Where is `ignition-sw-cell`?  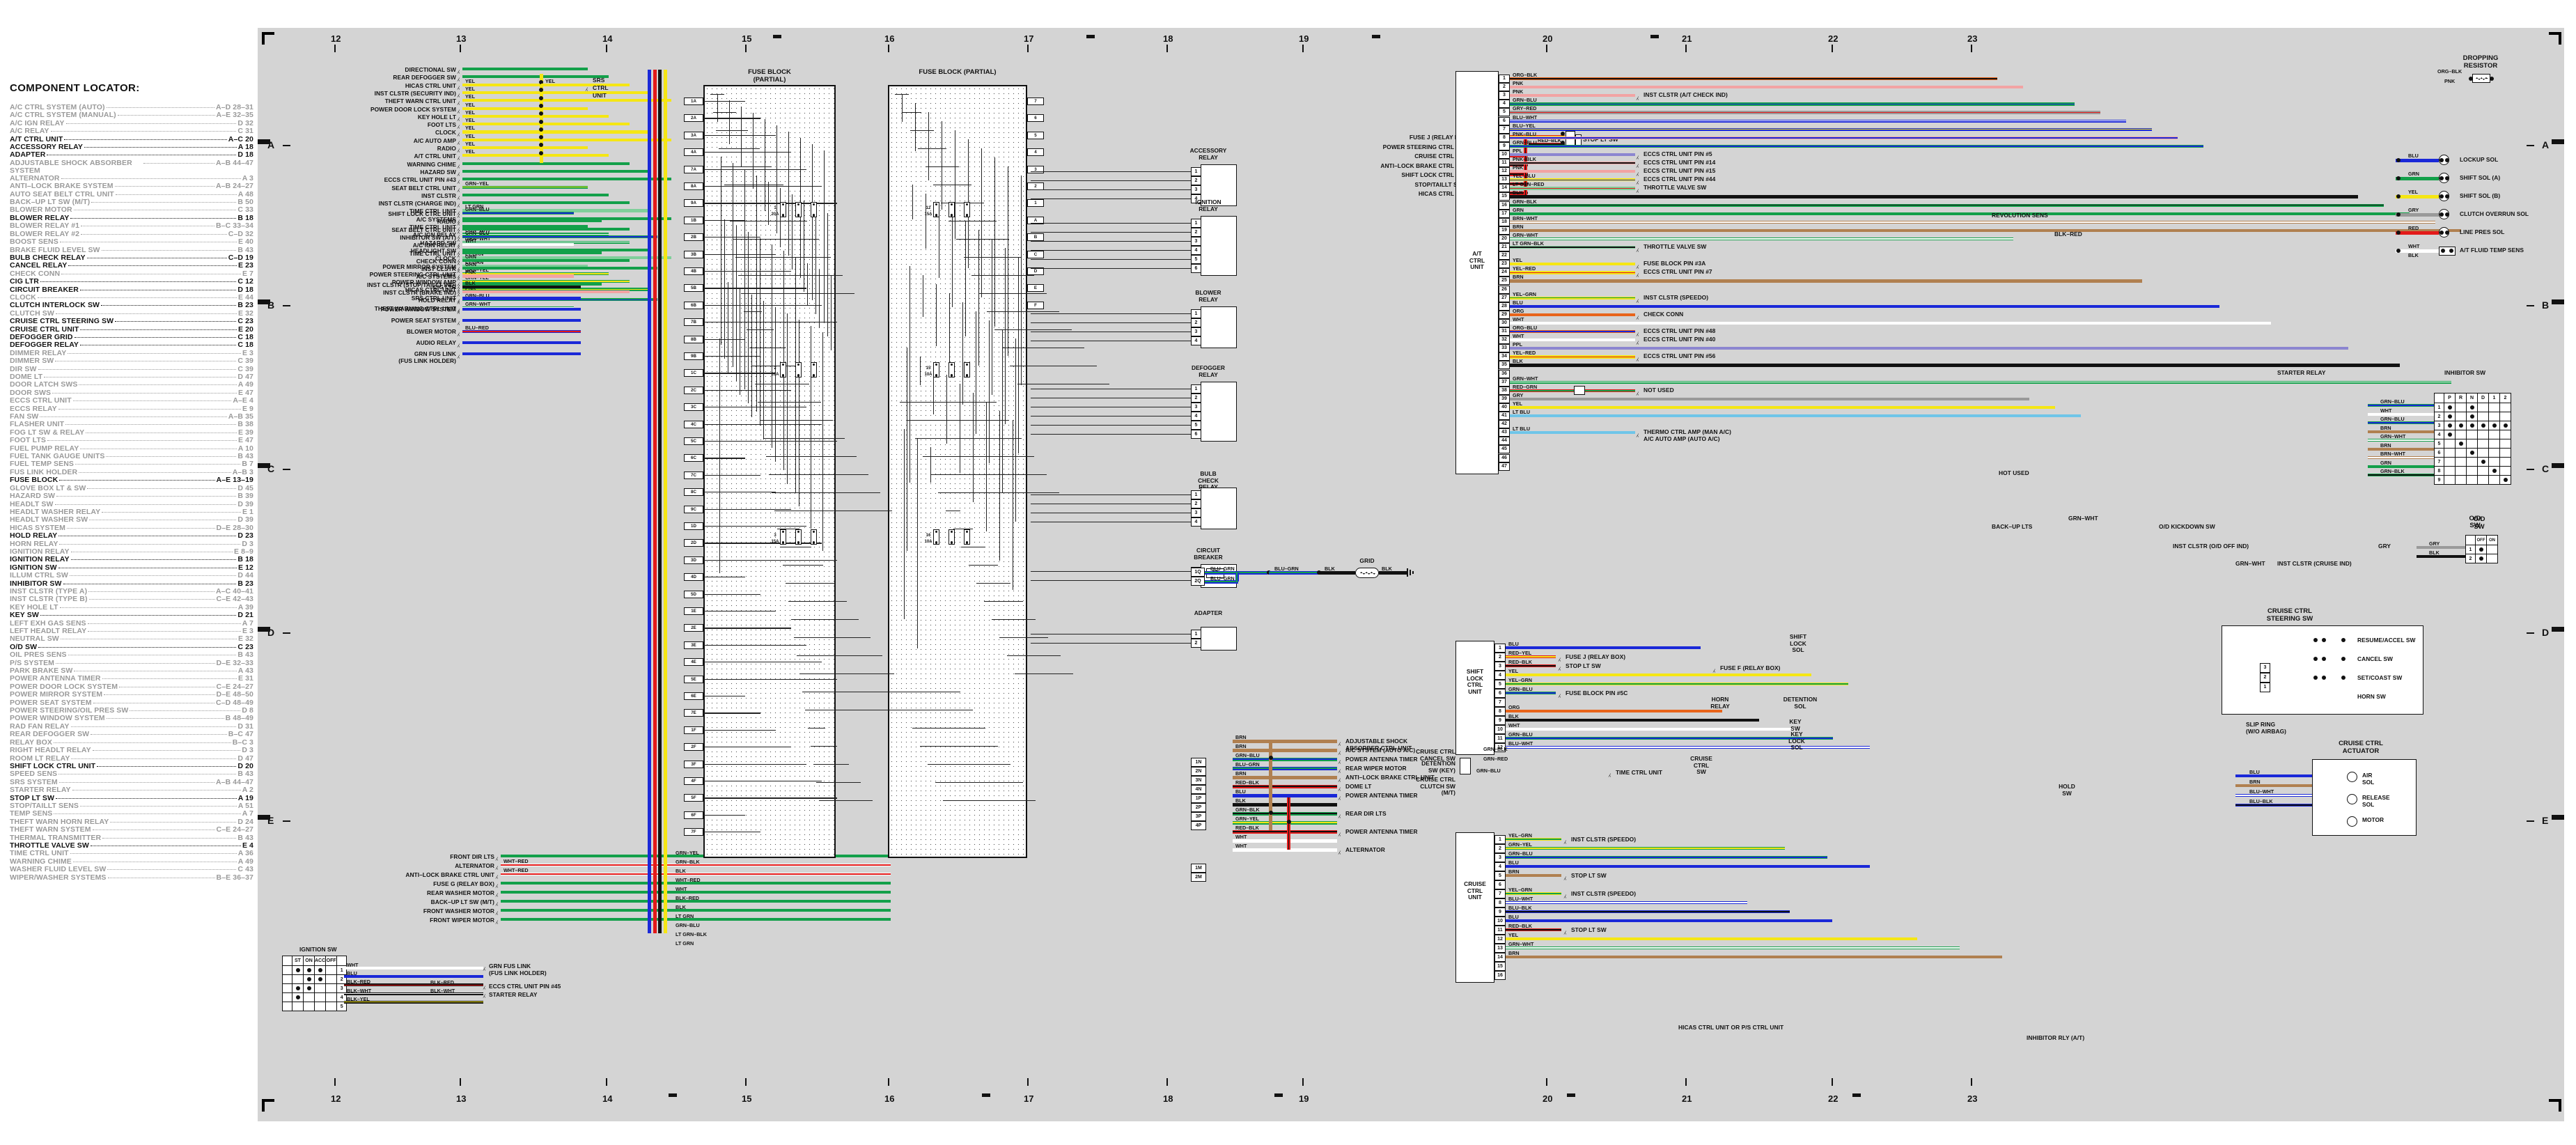 ignition-sw-cell is located at coordinates (320, 970).